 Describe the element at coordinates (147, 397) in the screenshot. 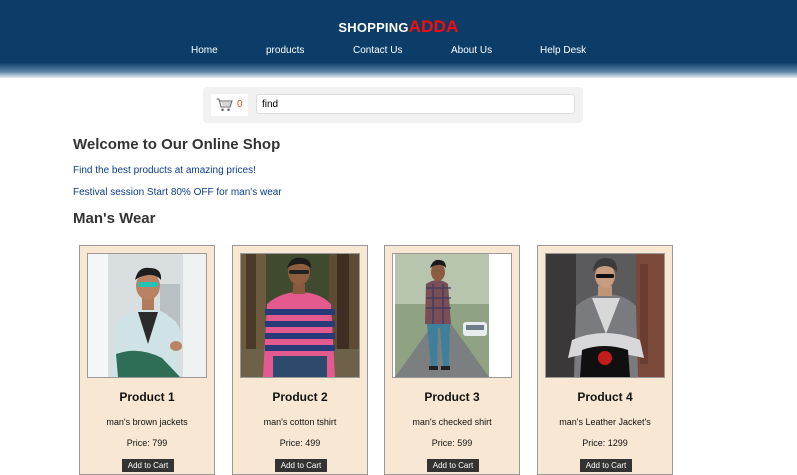

I see `product-title: Product 1` at that location.